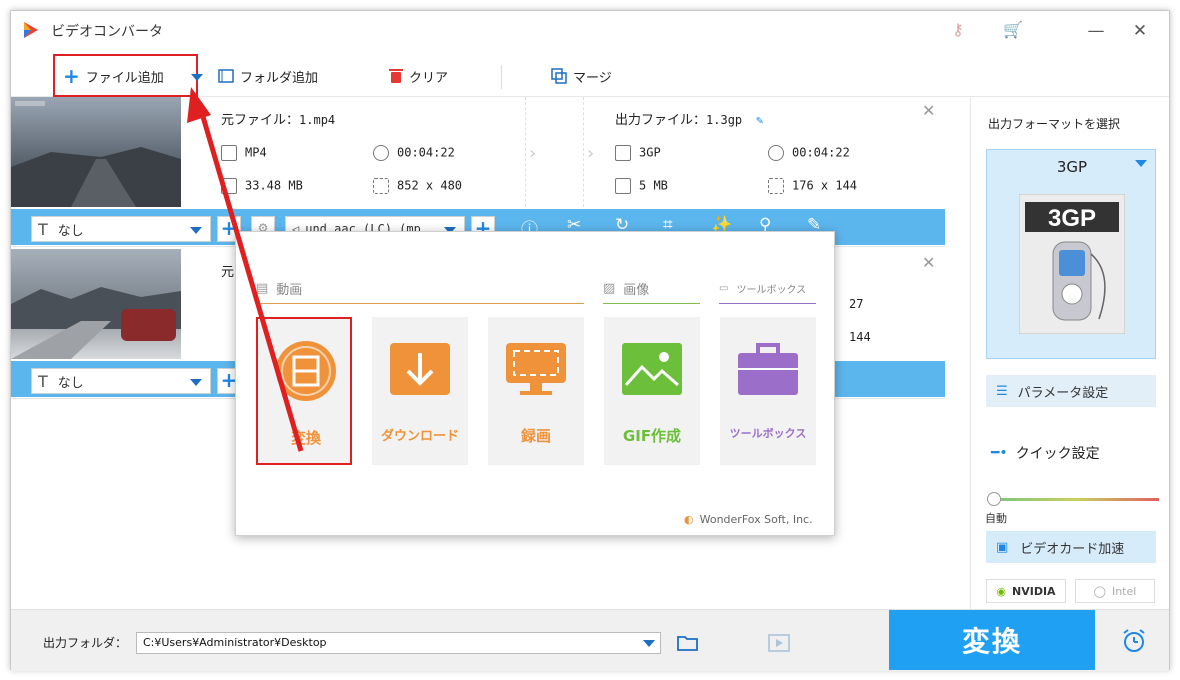 The image size is (1180, 680). Describe the element at coordinates (759, 120) in the screenshot. I see `edit-pencil-icon: ✎` at that location.